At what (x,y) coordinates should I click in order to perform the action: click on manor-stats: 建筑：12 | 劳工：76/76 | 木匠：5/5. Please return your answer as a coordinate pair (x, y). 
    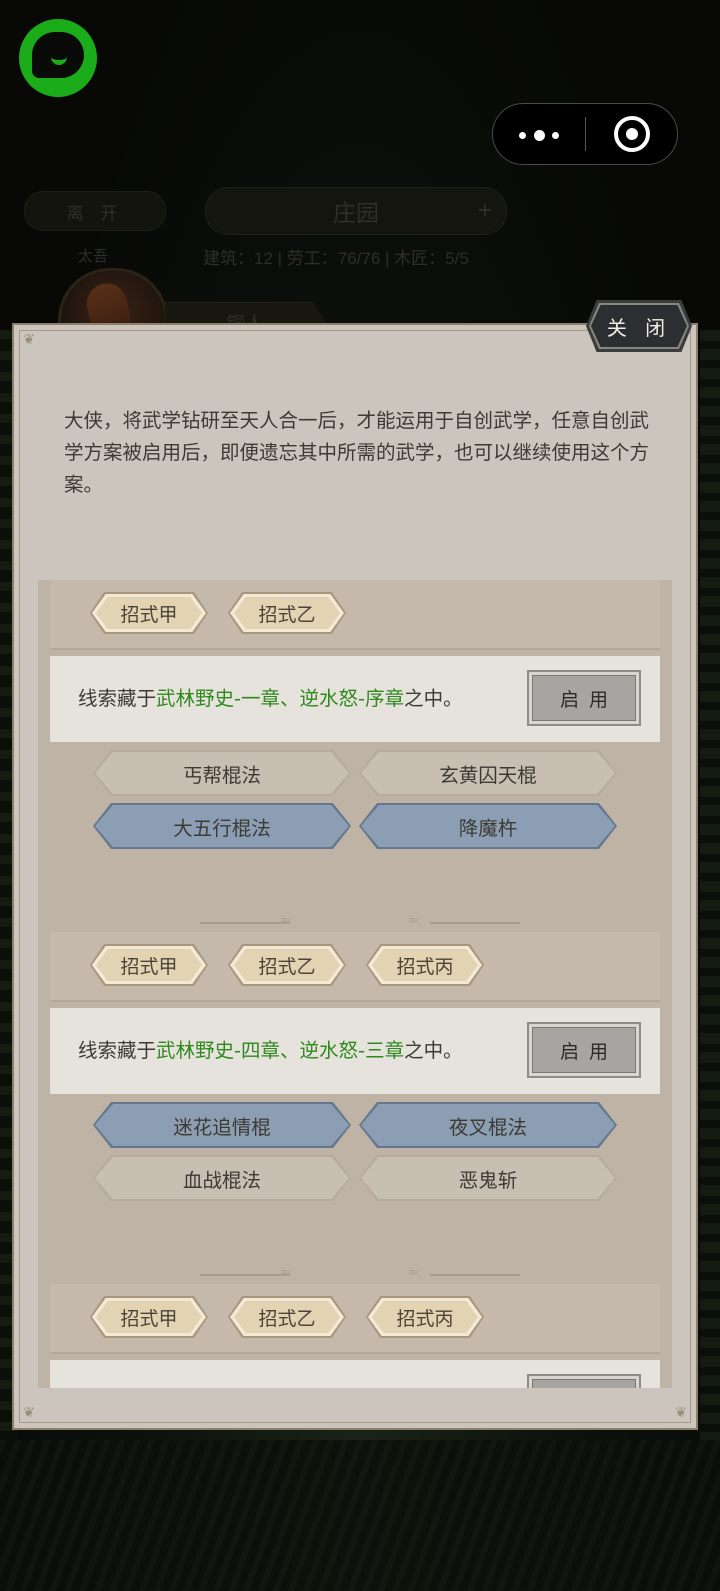
    Looking at the image, I should click on (336, 258).